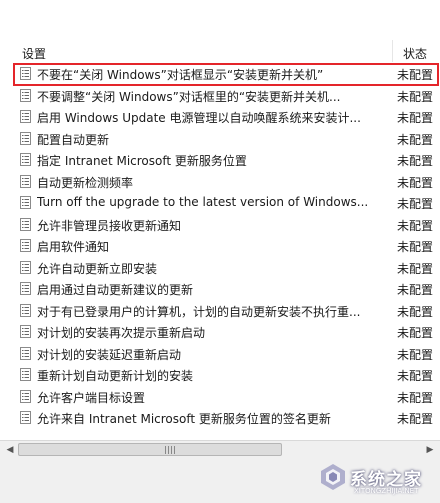 The height and width of the screenshot is (503, 440). I want to click on table-row: 自动更新检测频率 未配置, so click(220, 182).